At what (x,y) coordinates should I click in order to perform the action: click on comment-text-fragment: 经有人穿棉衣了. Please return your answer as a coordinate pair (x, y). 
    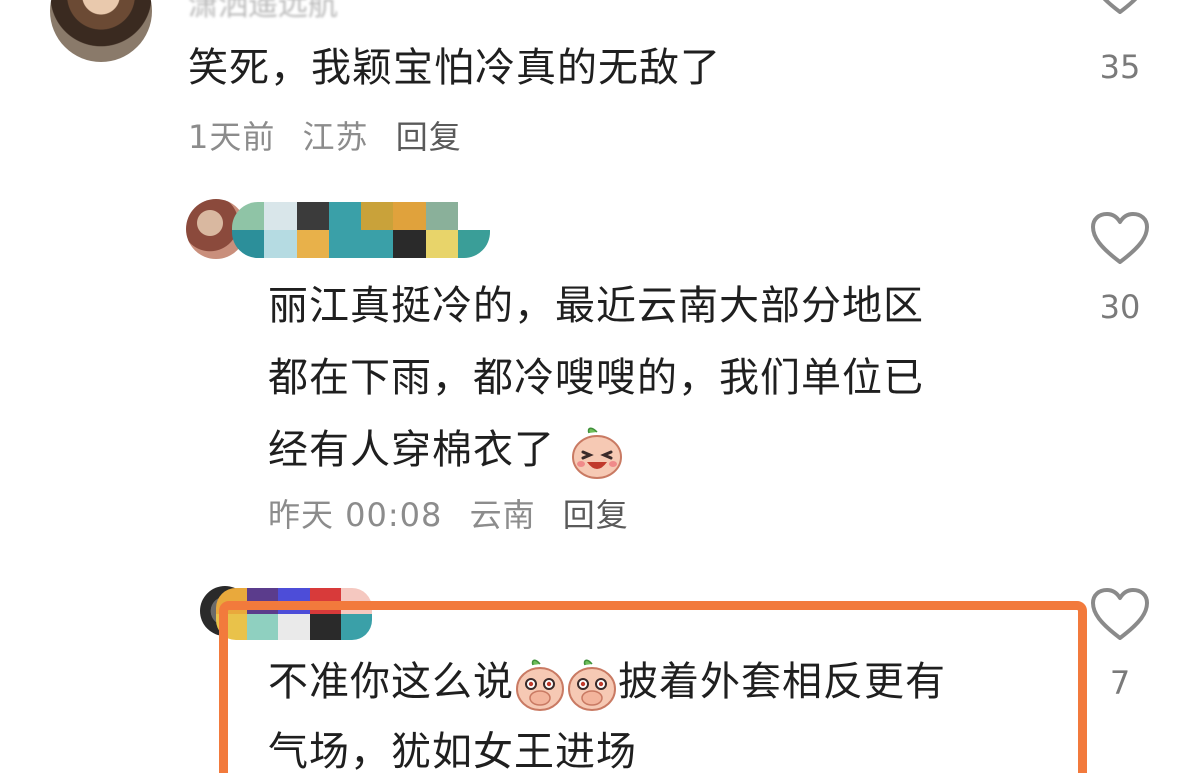
    Looking at the image, I should click on (411, 450).